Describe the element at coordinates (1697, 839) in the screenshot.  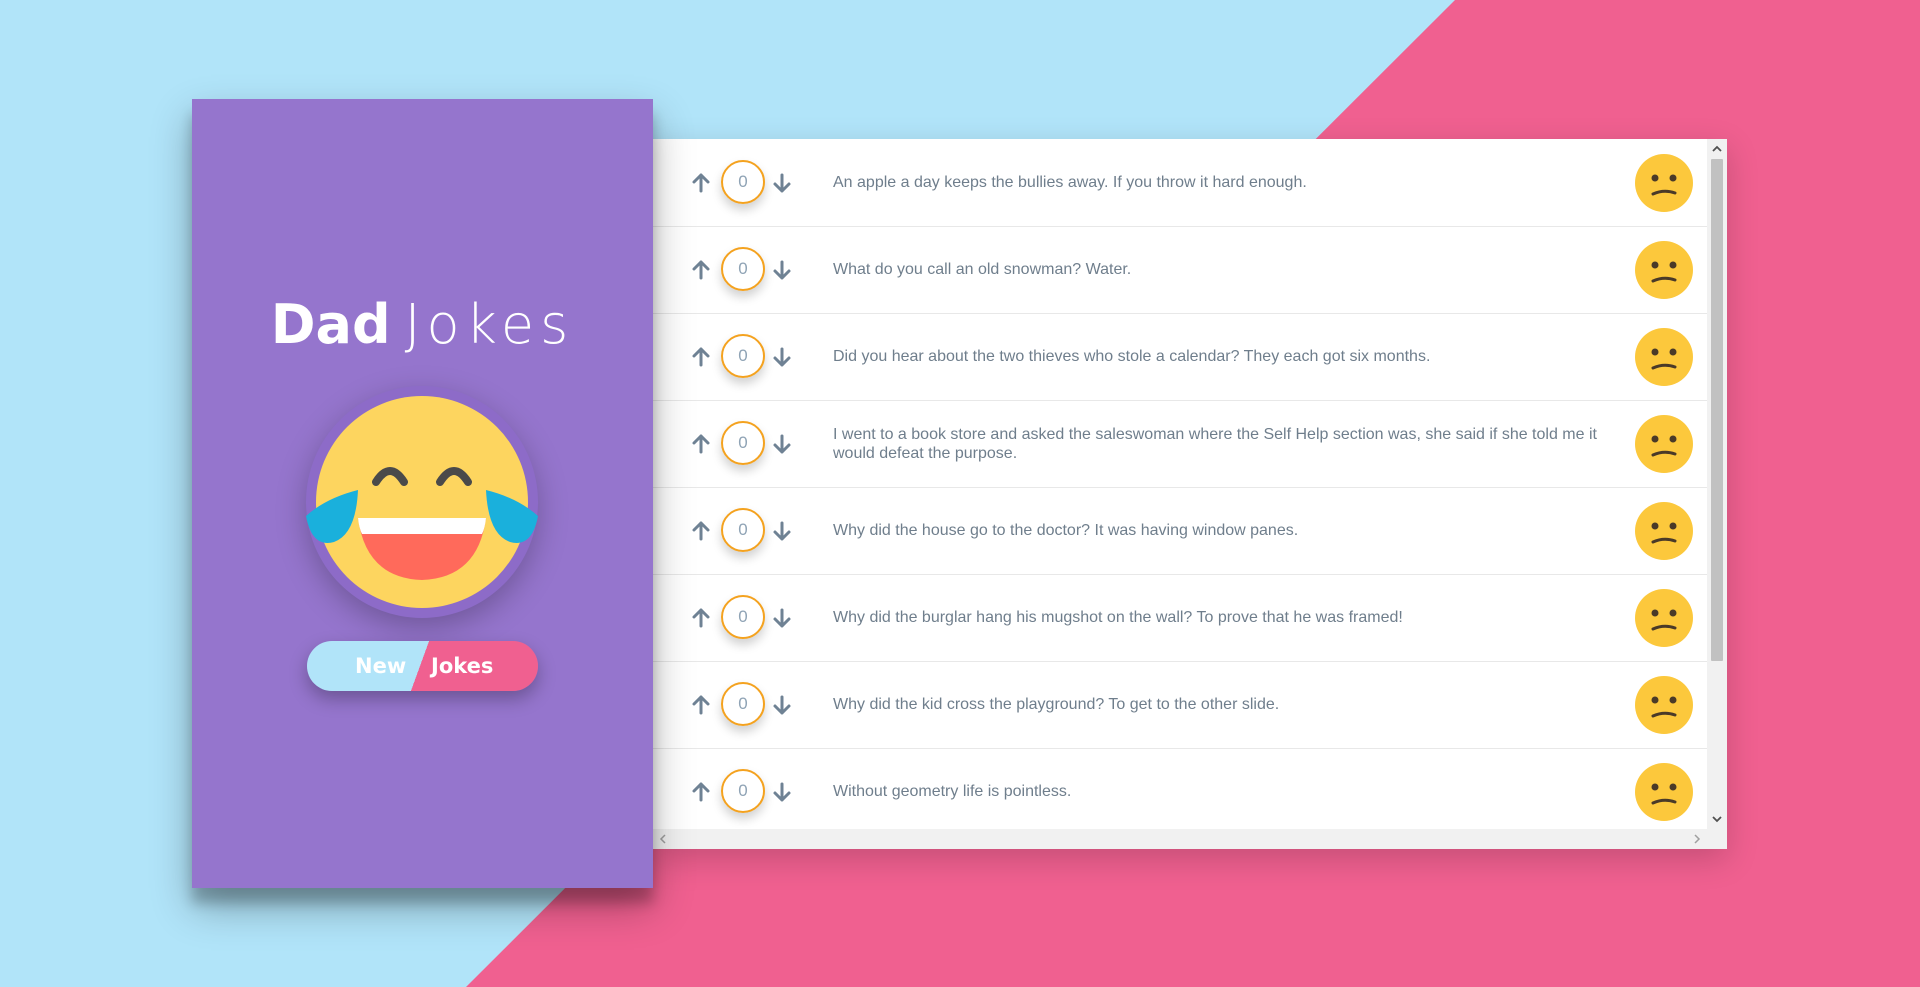
I see `scroll-right-icon` at that location.